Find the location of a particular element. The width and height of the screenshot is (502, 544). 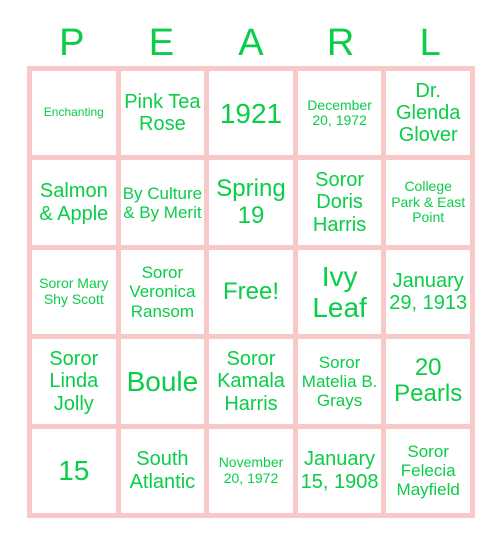

header-letter-e: E is located at coordinates (161, 42).